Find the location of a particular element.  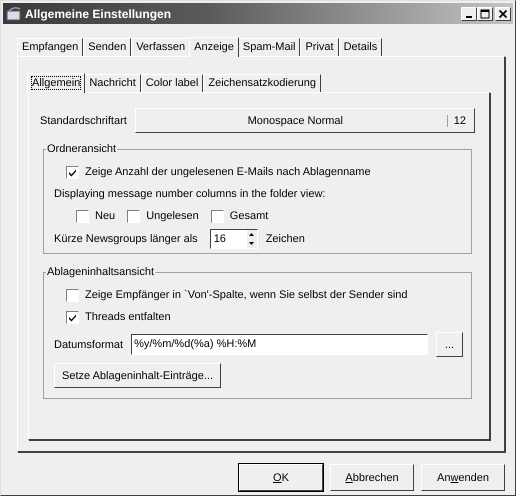

tab: Privat is located at coordinates (319, 47).